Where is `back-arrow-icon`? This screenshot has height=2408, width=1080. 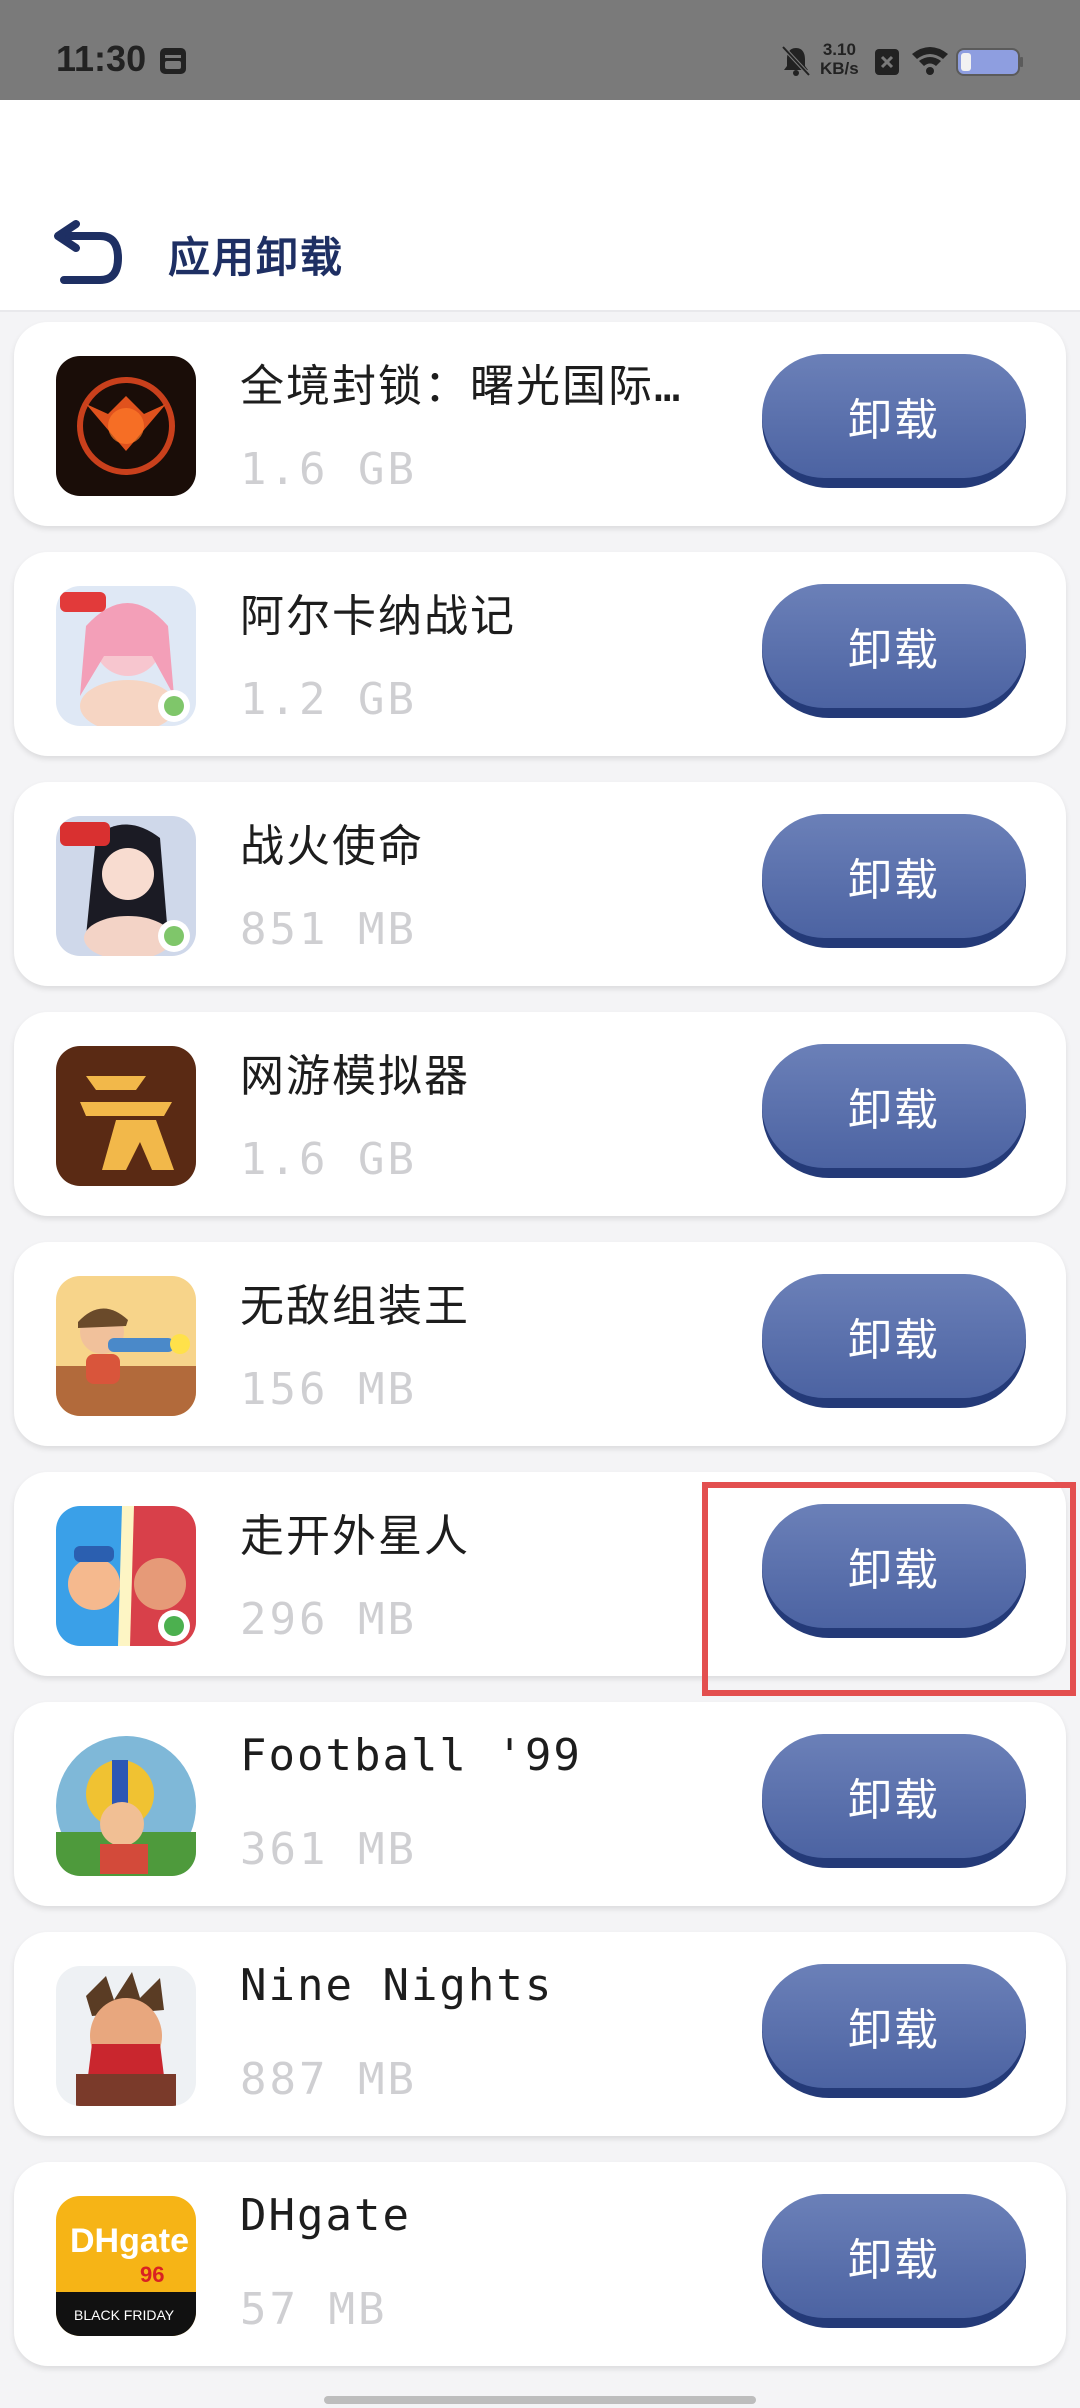 back-arrow-icon is located at coordinates (88, 255).